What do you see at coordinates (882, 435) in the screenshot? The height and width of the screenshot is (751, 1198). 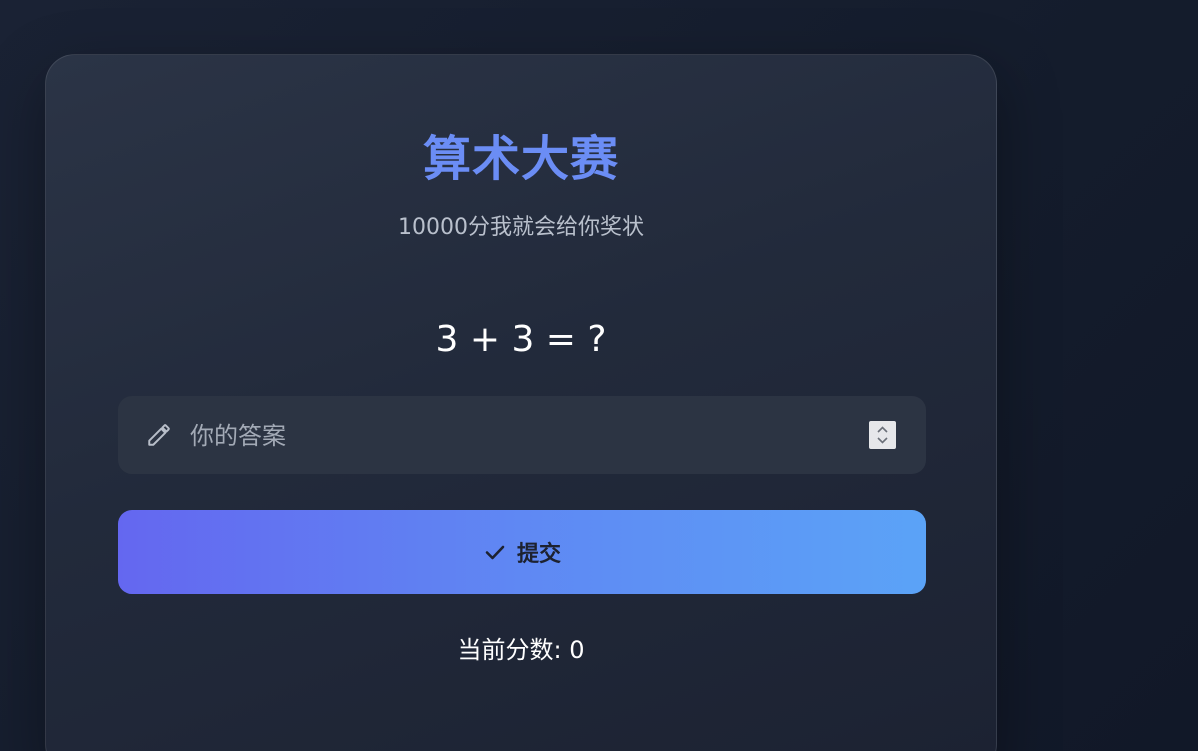 I see `number-stepper` at bounding box center [882, 435].